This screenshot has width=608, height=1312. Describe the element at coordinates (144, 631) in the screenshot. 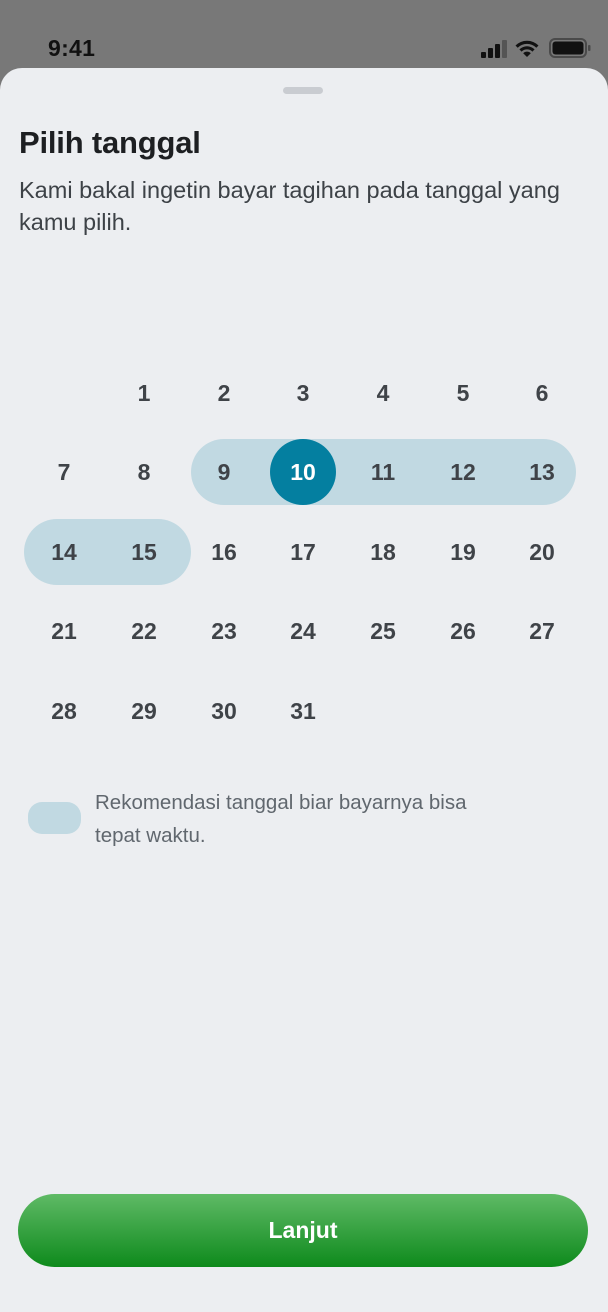

I see `calendar-day: 22` at that location.